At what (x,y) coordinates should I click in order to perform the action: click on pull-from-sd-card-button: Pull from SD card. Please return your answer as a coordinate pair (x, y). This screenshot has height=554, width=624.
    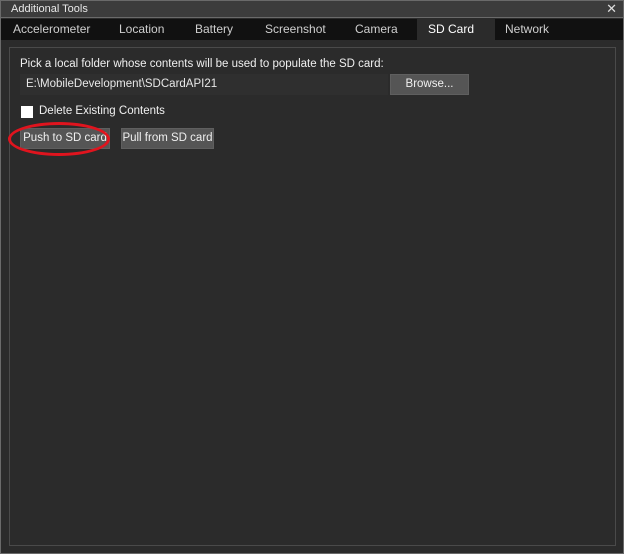
    Looking at the image, I should click on (167, 138).